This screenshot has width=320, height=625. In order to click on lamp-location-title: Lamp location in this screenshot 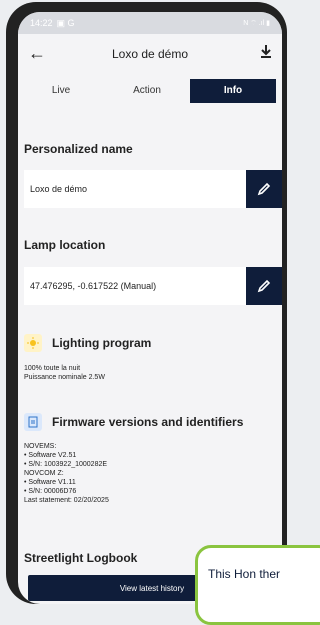, I will do `click(65, 245)`.